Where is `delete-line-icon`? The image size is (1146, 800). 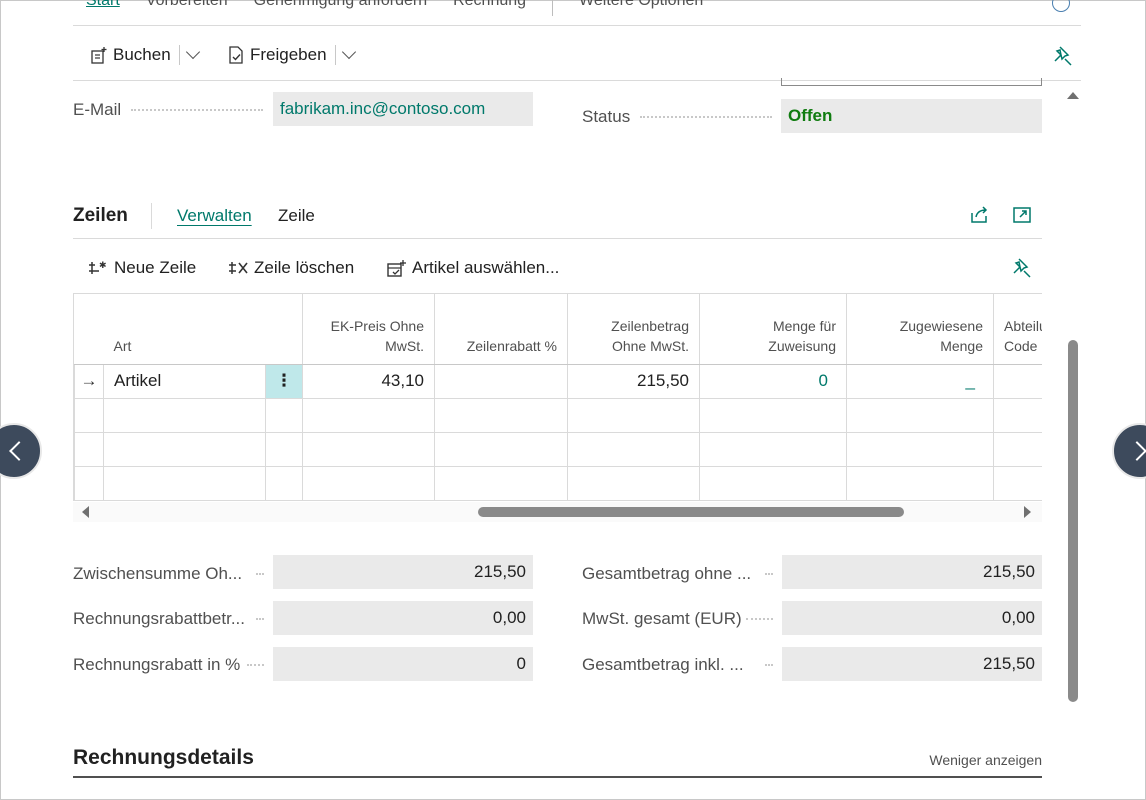
delete-line-icon is located at coordinates (238, 268).